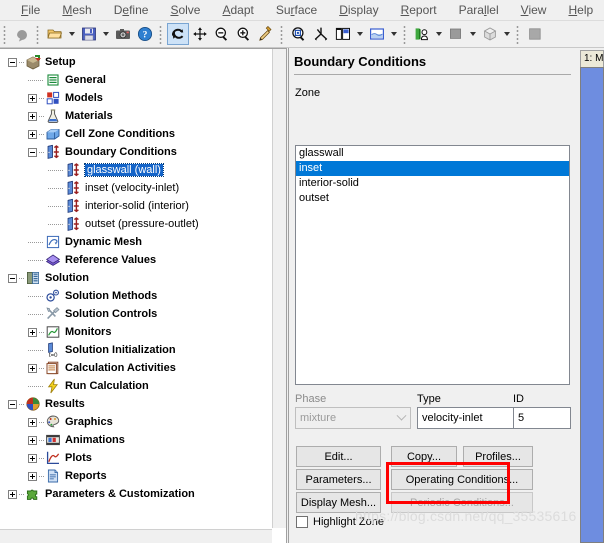 The height and width of the screenshot is (543, 604). Describe the element at coordinates (140, 260) in the screenshot. I see `tree-node-reference-values: Reference Values` at that location.